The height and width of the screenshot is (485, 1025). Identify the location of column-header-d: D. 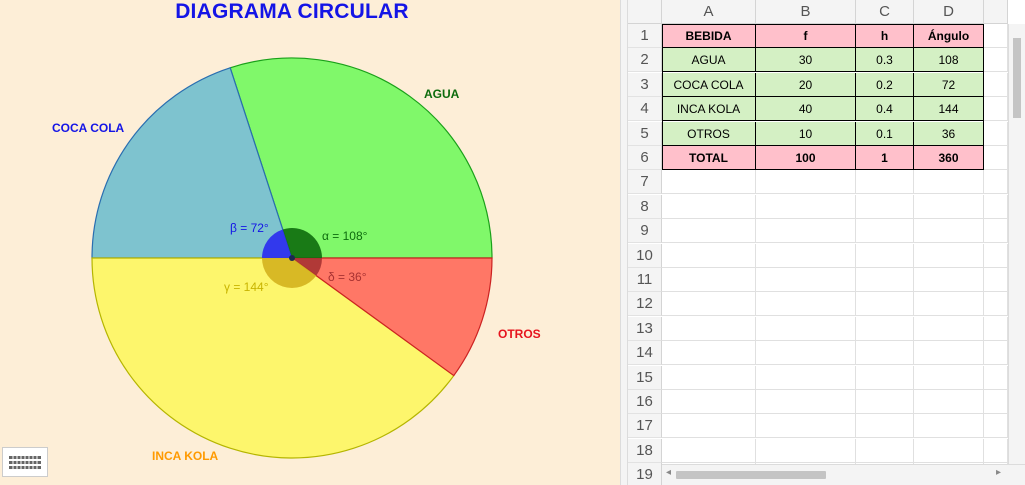
(949, 12).